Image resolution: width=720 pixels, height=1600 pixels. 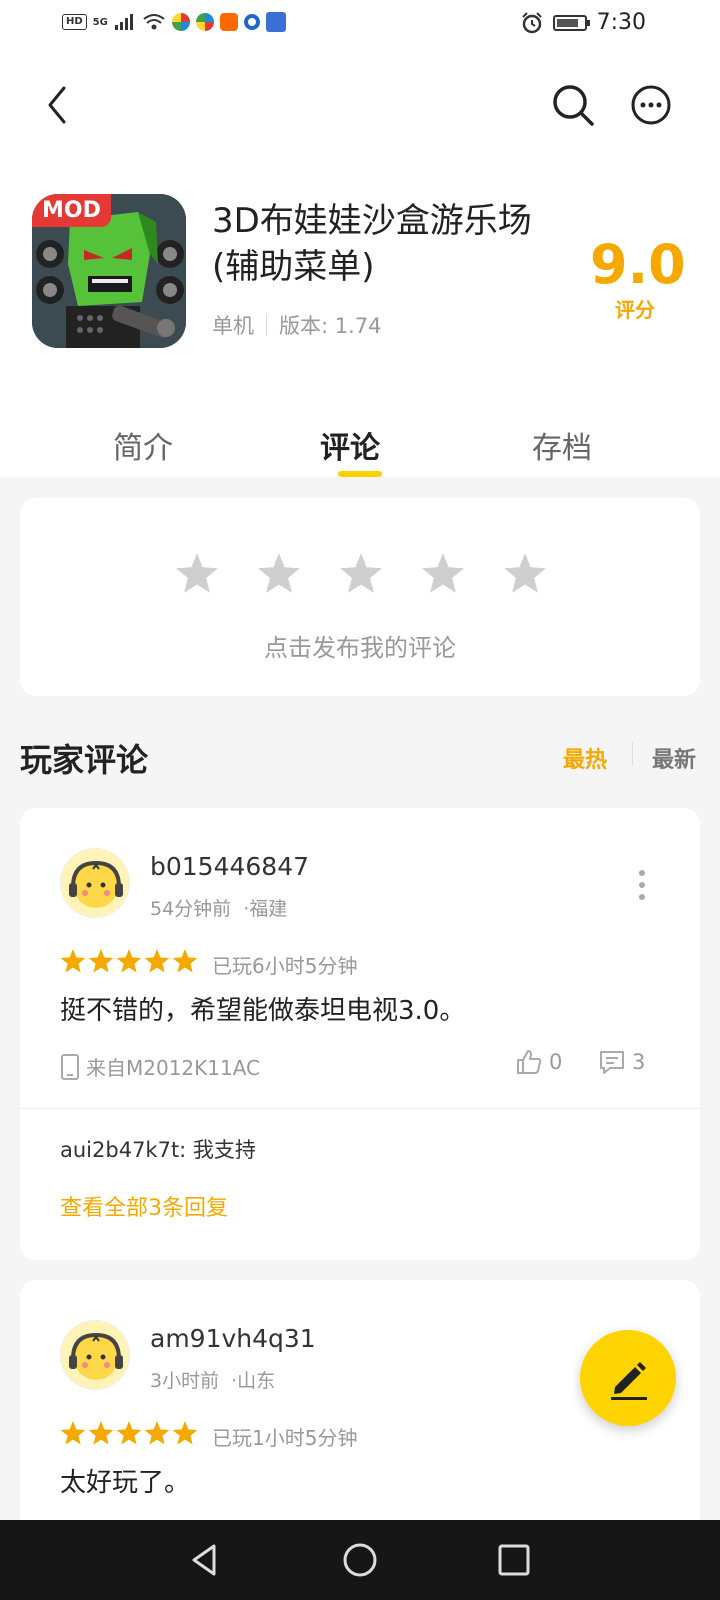 I want to click on search-icon, so click(x=573, y=105).